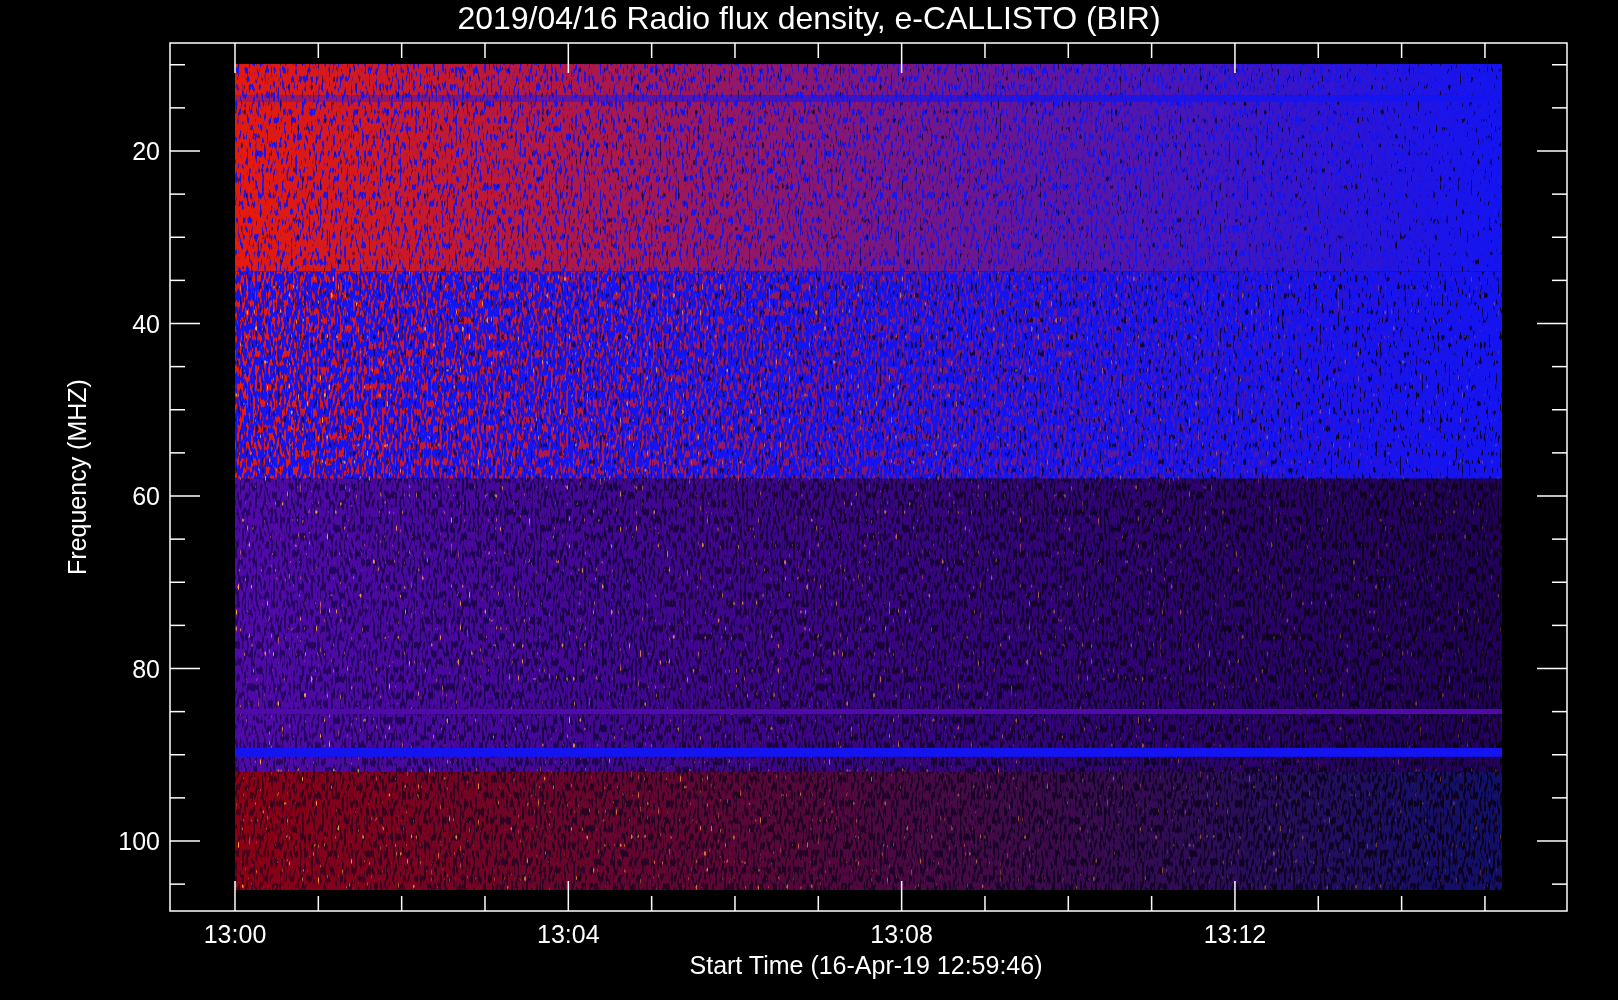 The width and height of the screenshot is (1618, 1000). What do you see at coordinates (1235, 934) in the screenshot?
I see `axis-tick-label: 13:12` at bounding box center [1235, 934].